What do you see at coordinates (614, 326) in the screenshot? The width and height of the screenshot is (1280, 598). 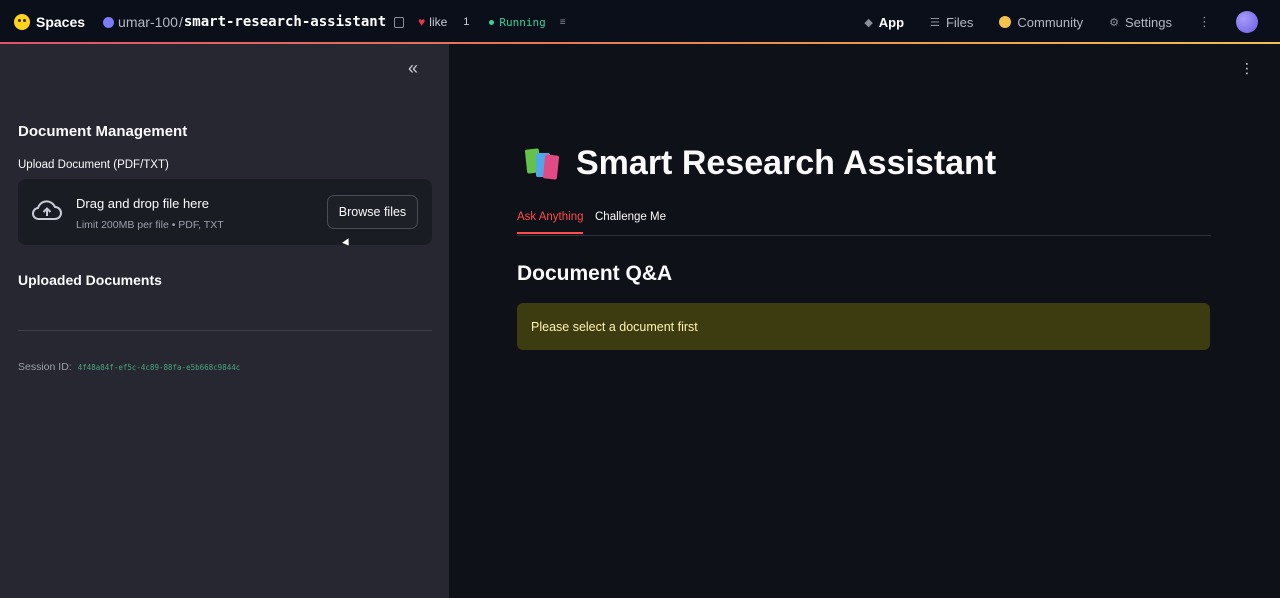 I see `alert-text: Please select a document first` at bounding box center [614, 326].